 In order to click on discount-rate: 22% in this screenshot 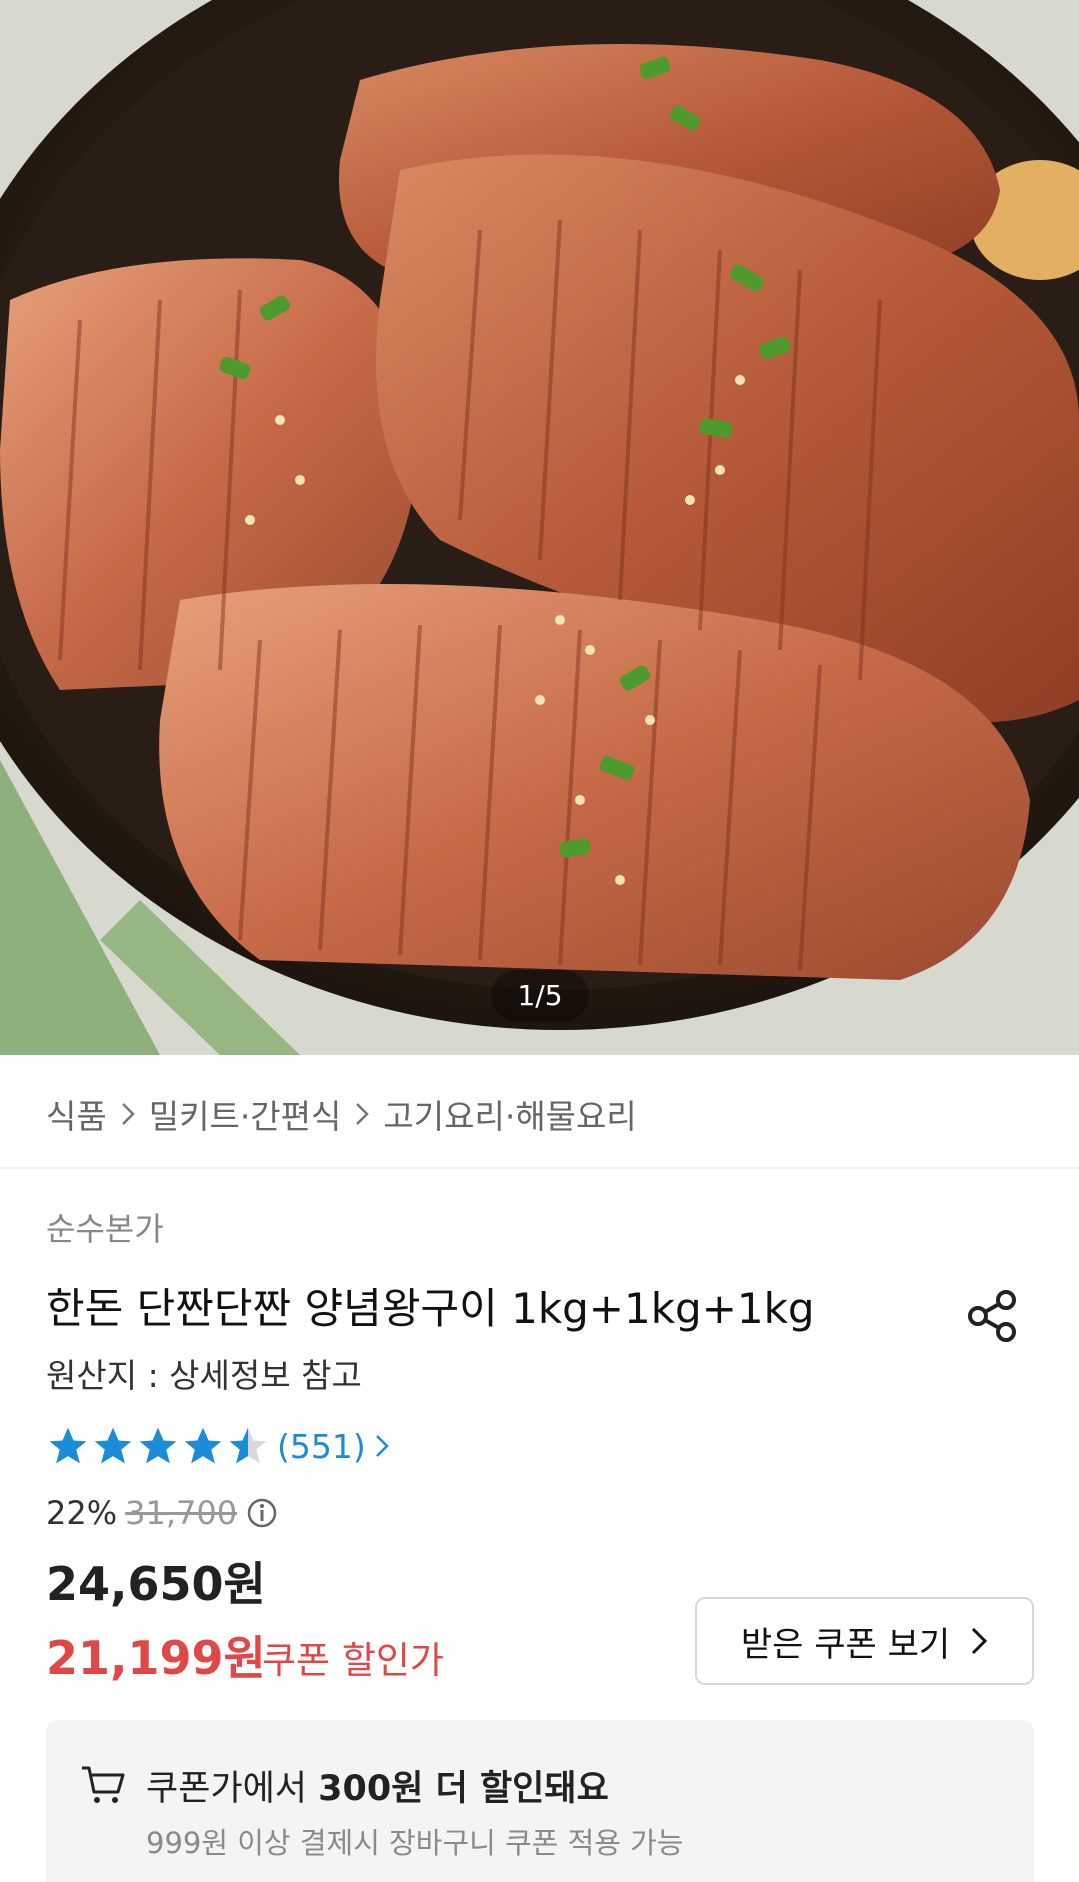, I will do `click(82, 1513)`.